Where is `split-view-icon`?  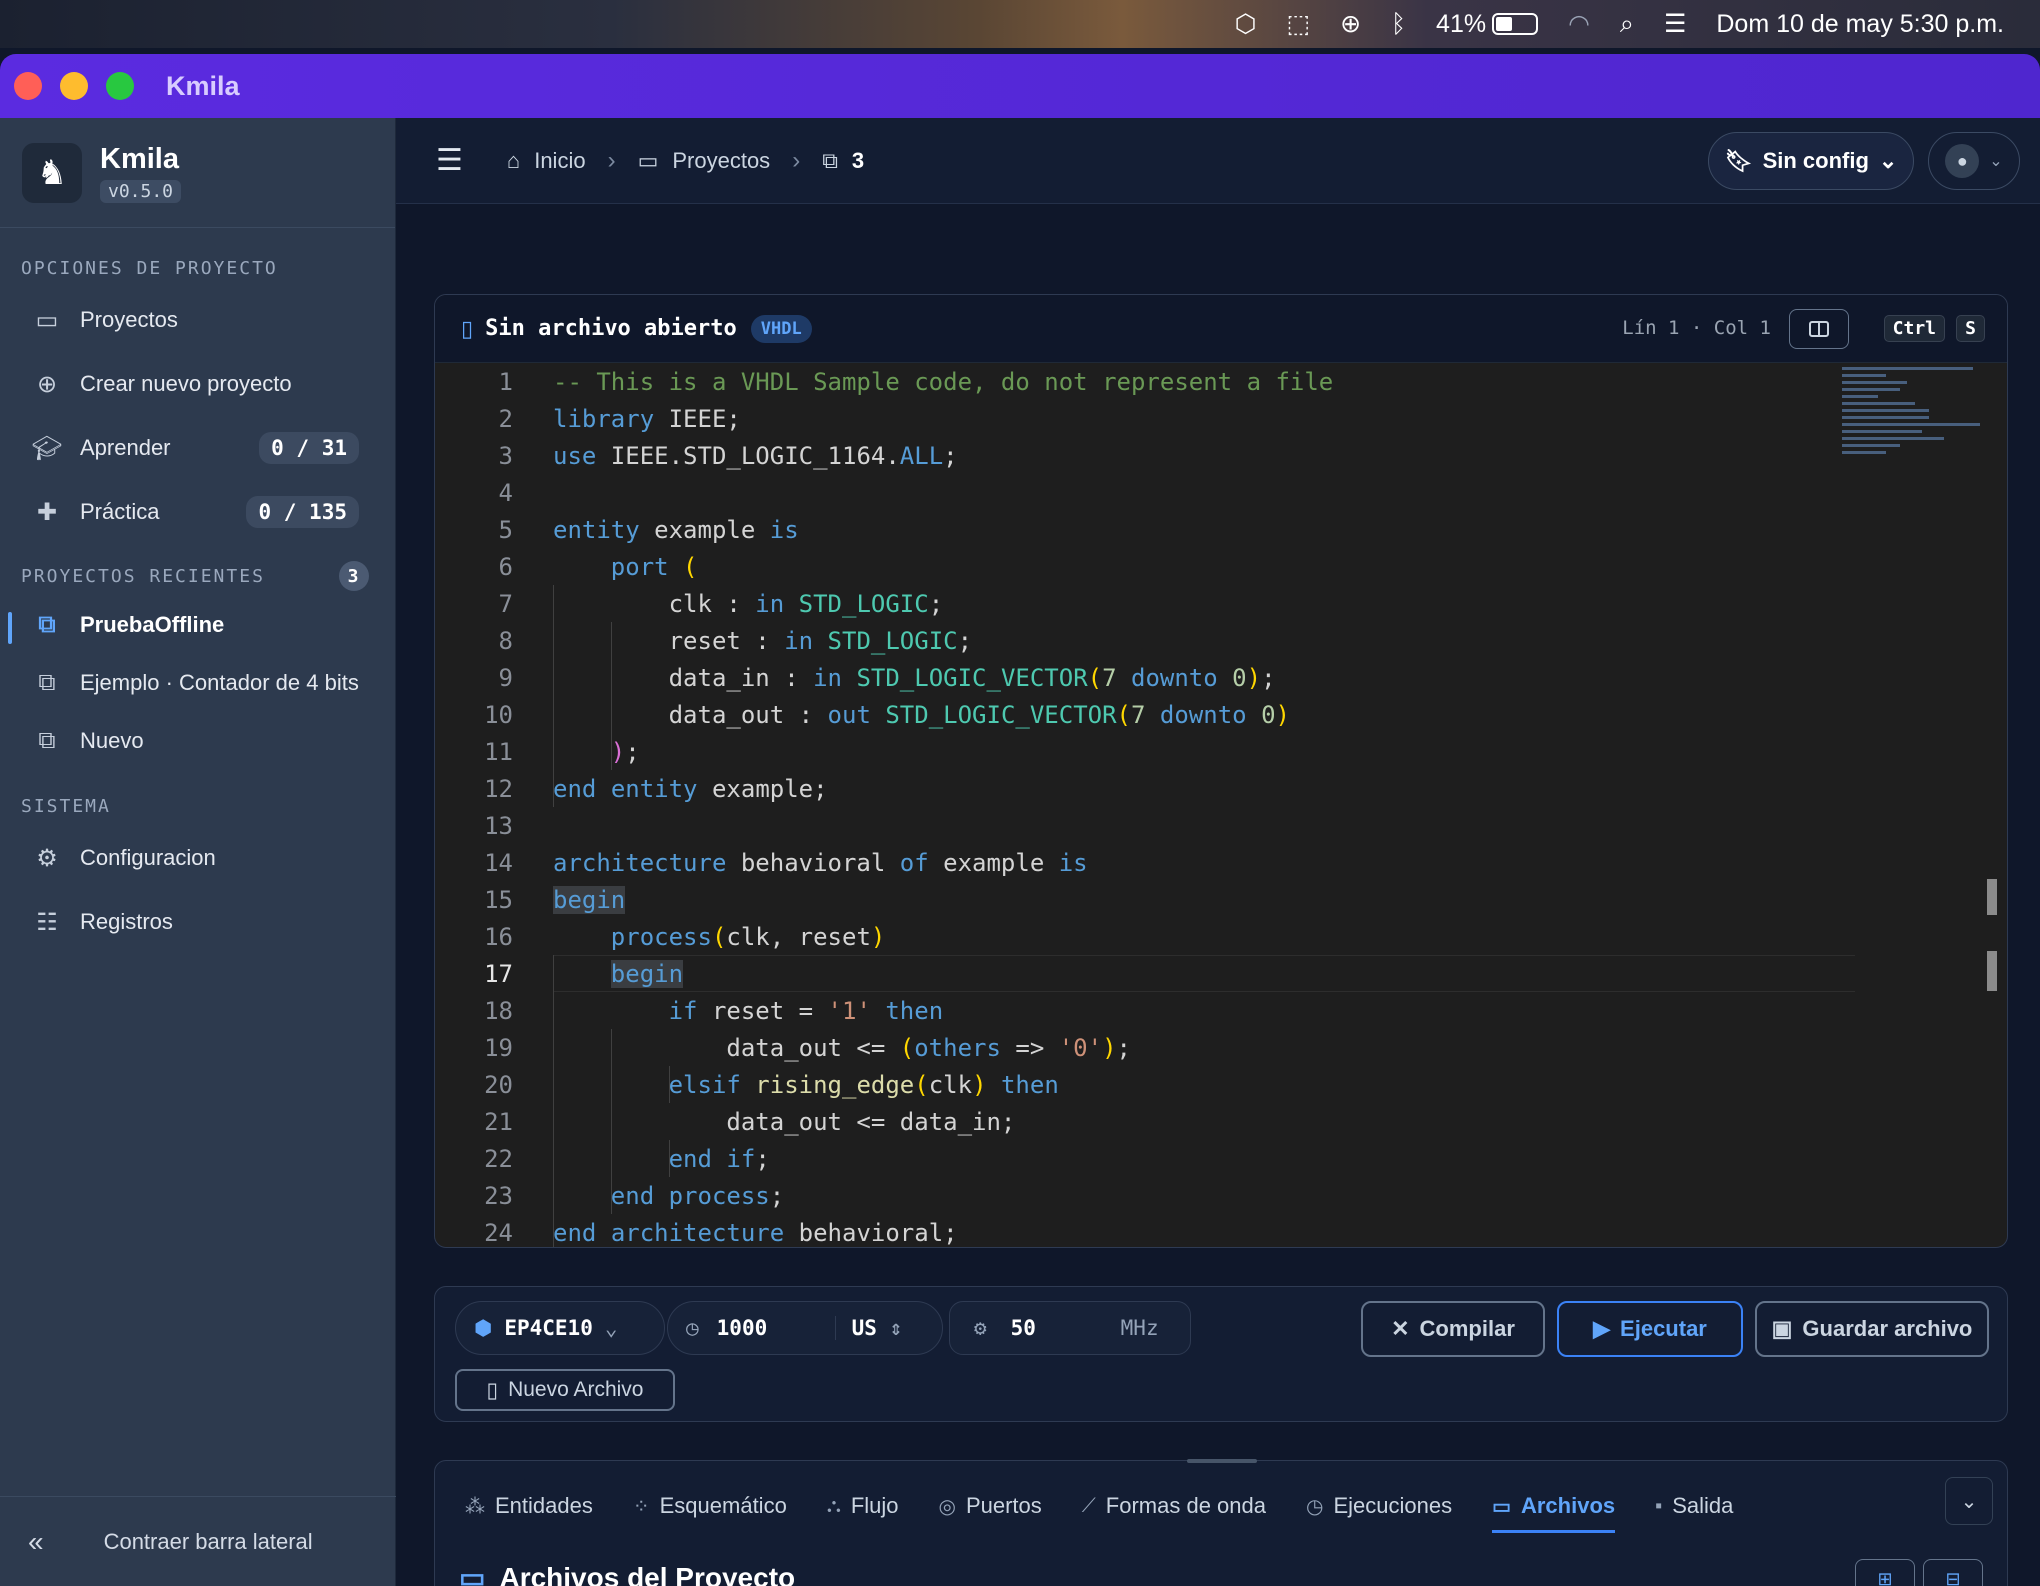
split-view-icon is located at coordinates (1819, 329).